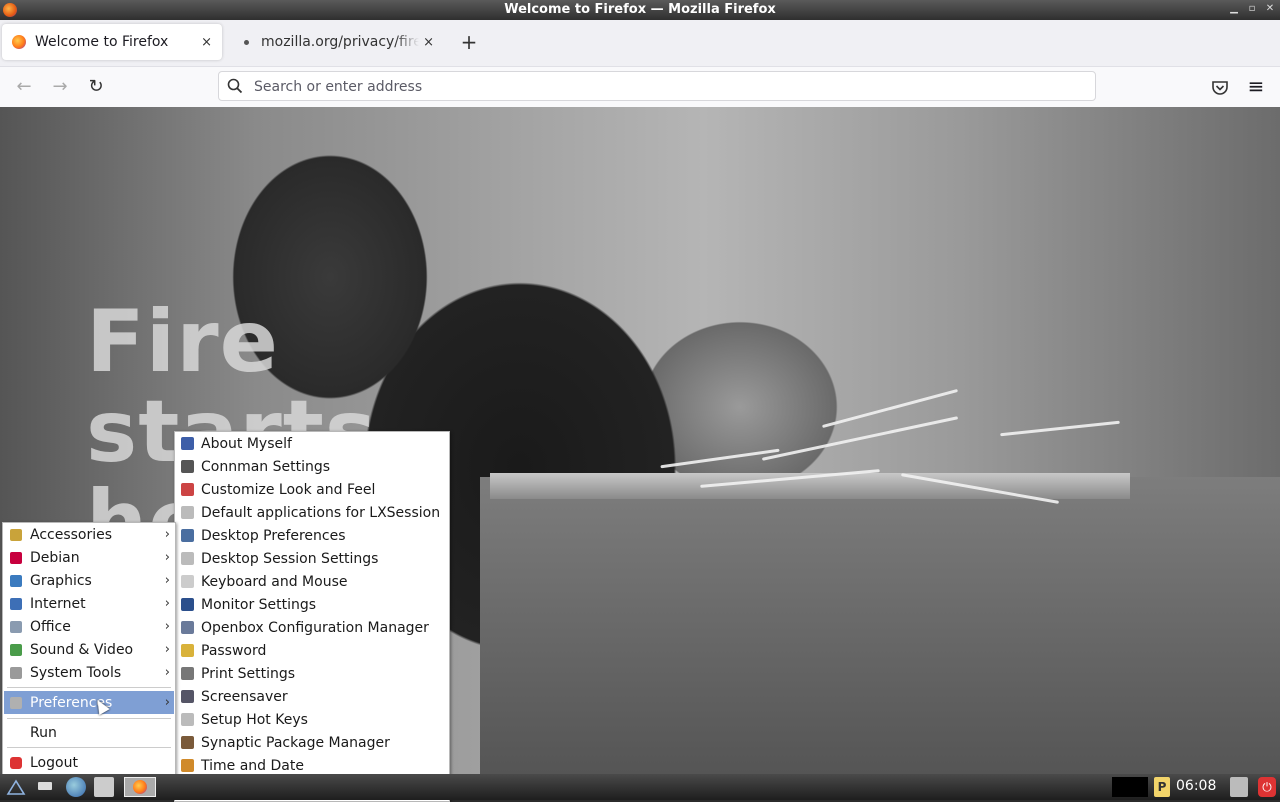 The height and width of the screenshot is (802, 1280). I want to click on tab-welcome: Welcome to Firefox ×, so click(112, 42).